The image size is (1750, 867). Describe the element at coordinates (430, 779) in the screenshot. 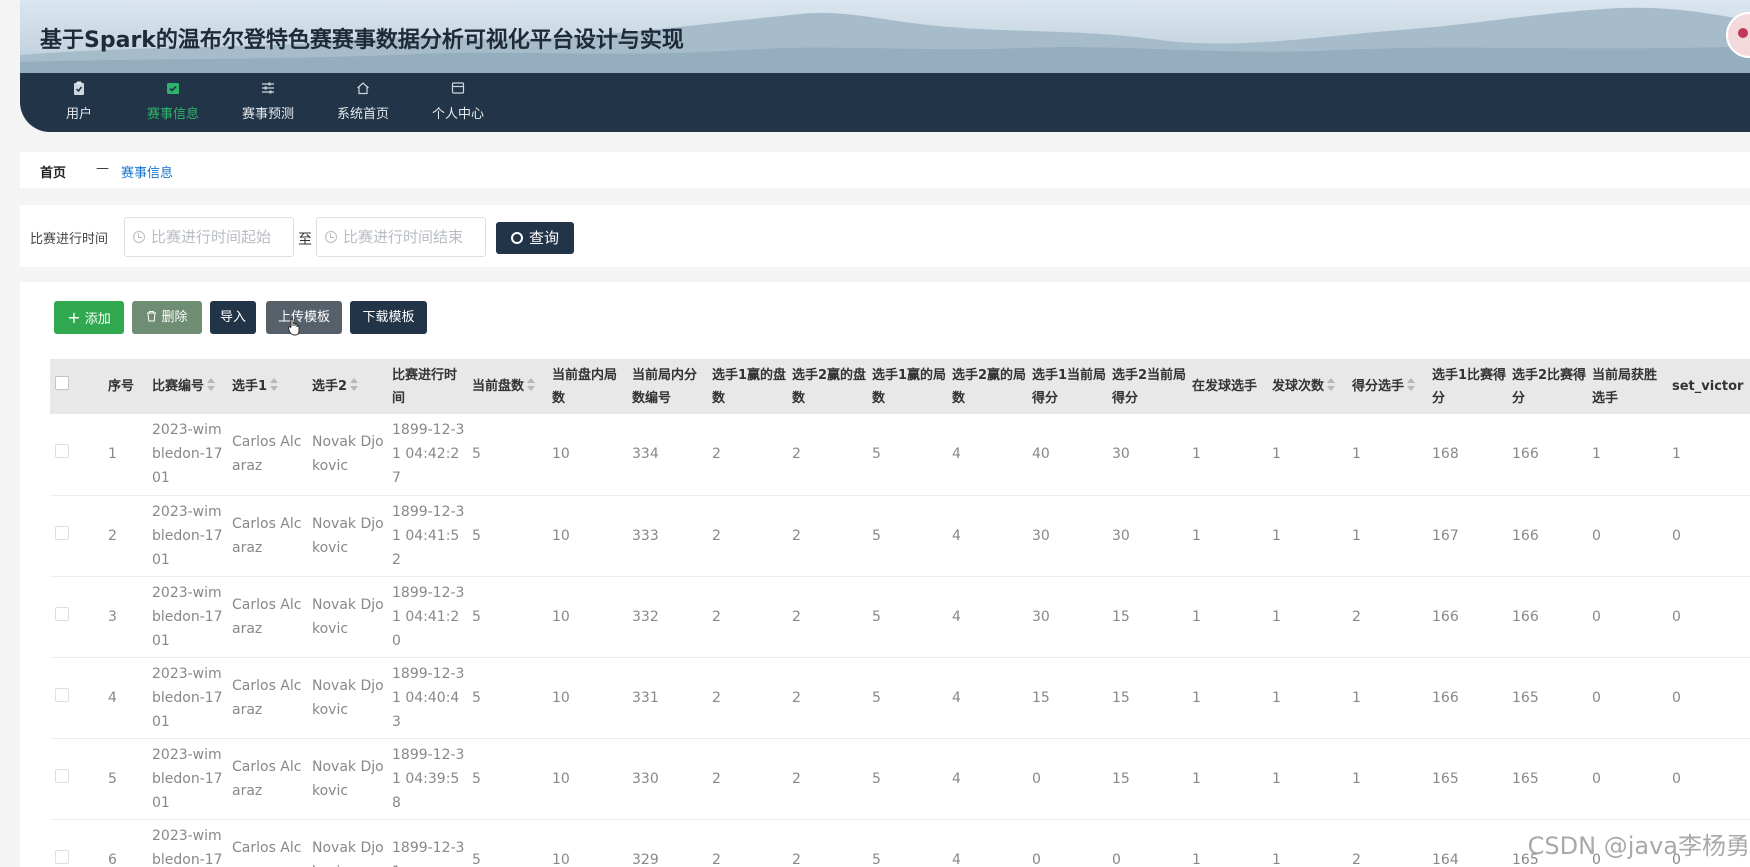

I see `table-cell: 1899-12-31 04:39:58` at that location.